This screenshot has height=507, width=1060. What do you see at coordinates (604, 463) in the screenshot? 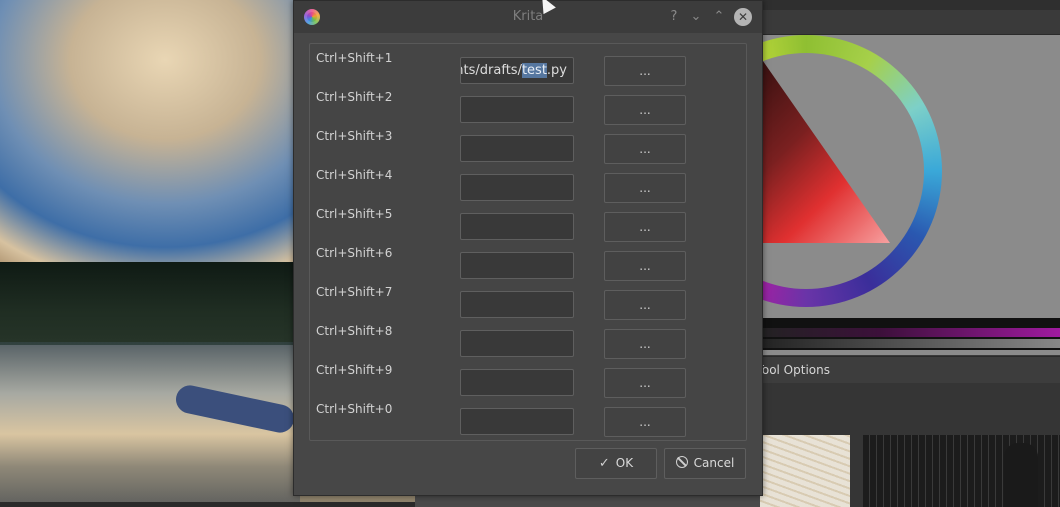
I see `checkmark-icon: ✓` at bounding box center [604, 463].